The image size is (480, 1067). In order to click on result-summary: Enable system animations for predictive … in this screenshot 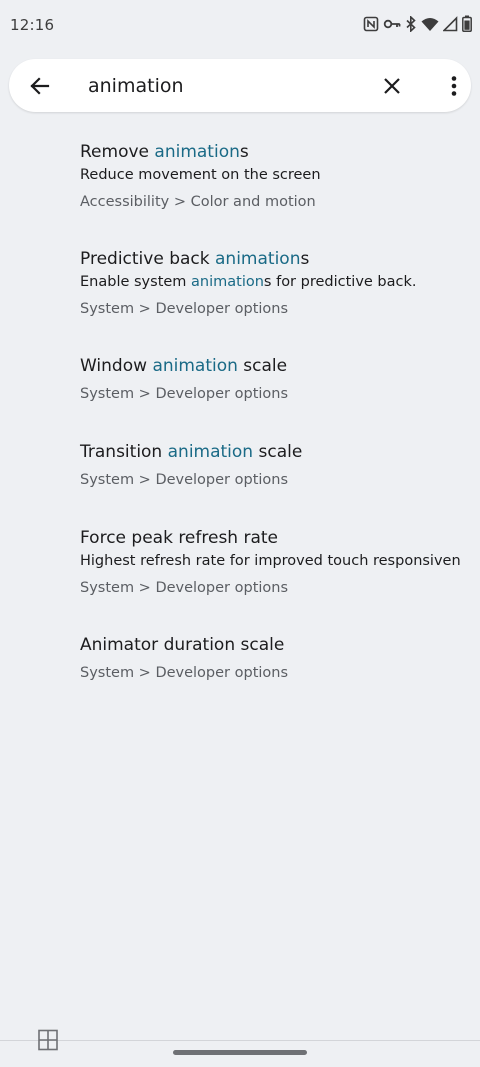, I will do `click(248, 282)`.